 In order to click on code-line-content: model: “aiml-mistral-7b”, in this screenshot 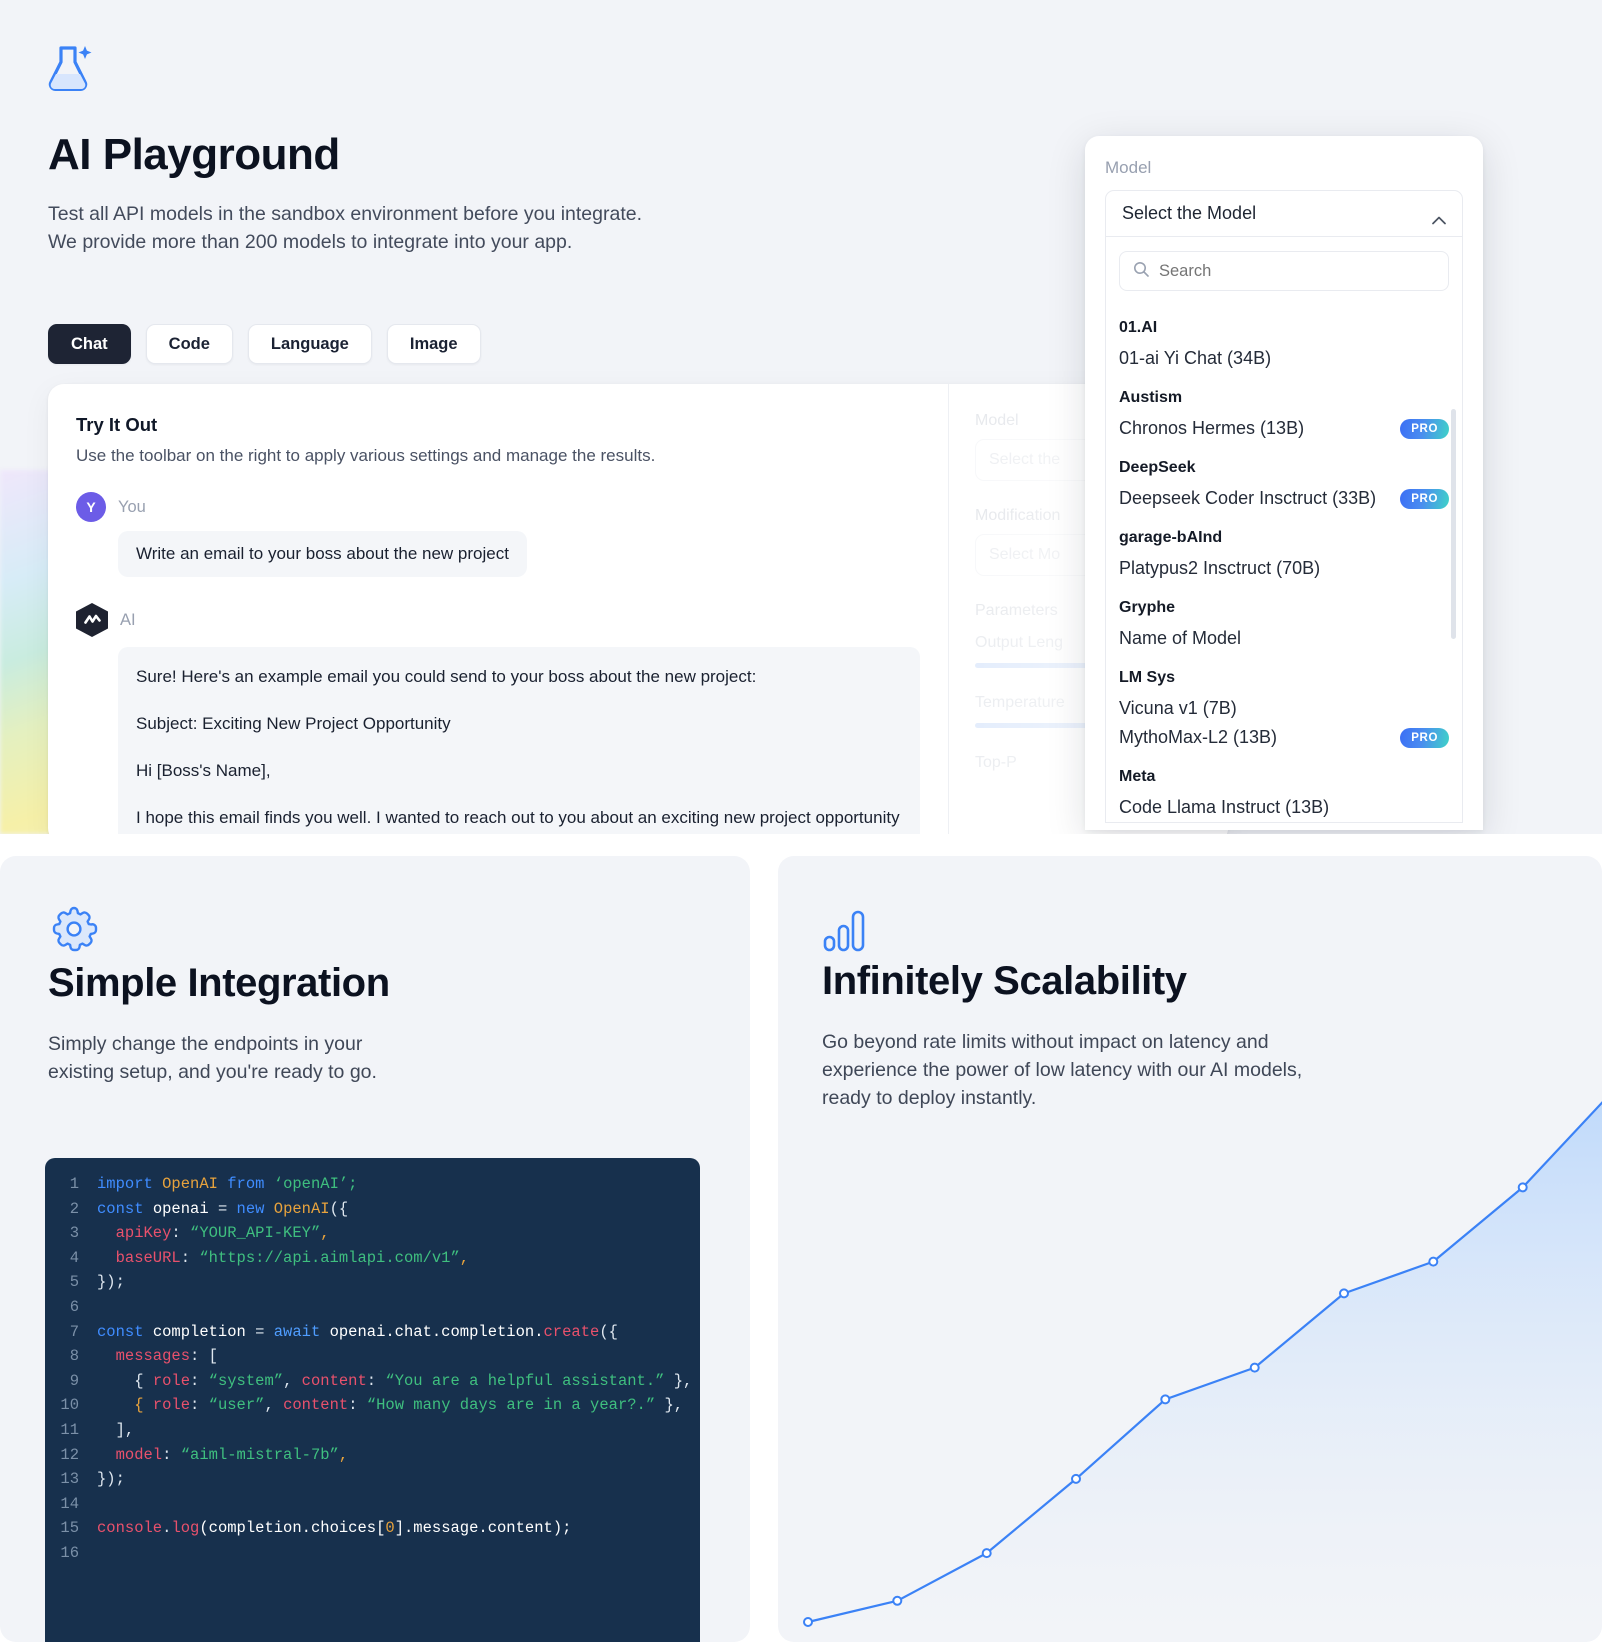, I will do `click(223, 1454)`.